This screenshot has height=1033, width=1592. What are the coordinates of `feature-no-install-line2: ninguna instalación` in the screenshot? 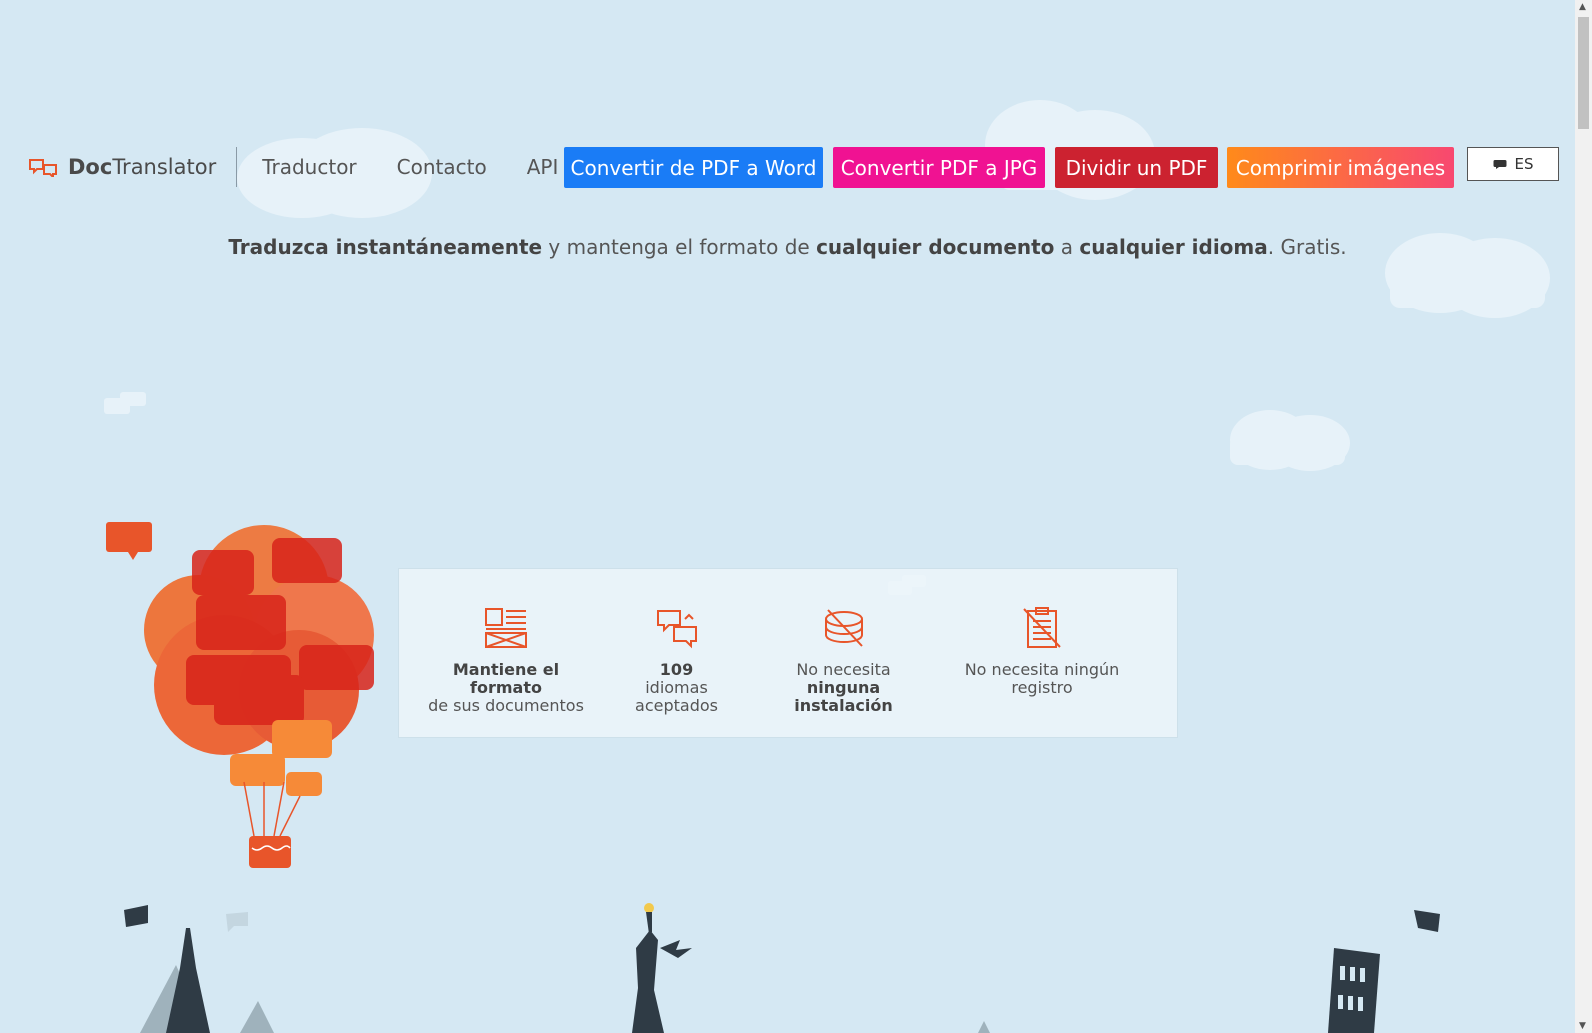 It's located at (843, 696).